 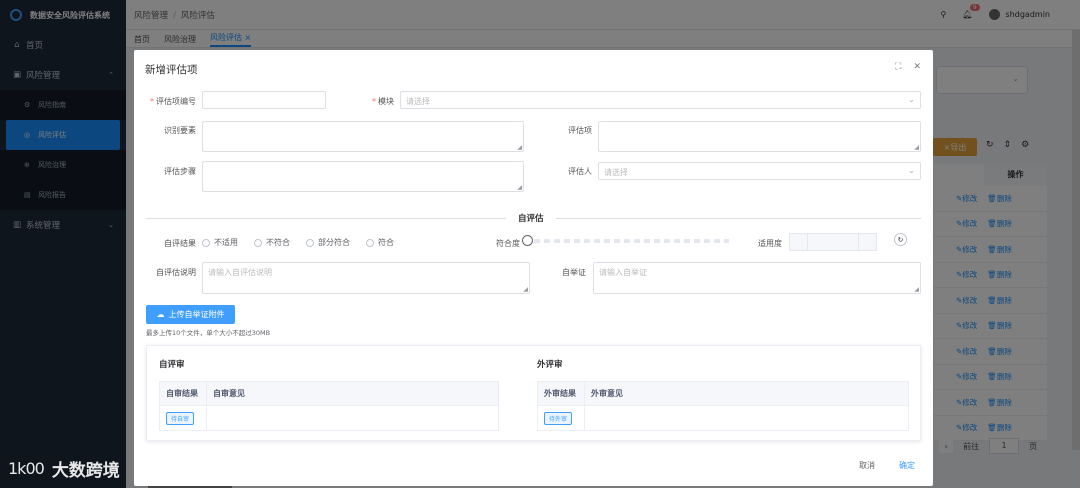 I want to click on radio-compliant: 符合, so click(x=380, y=242).